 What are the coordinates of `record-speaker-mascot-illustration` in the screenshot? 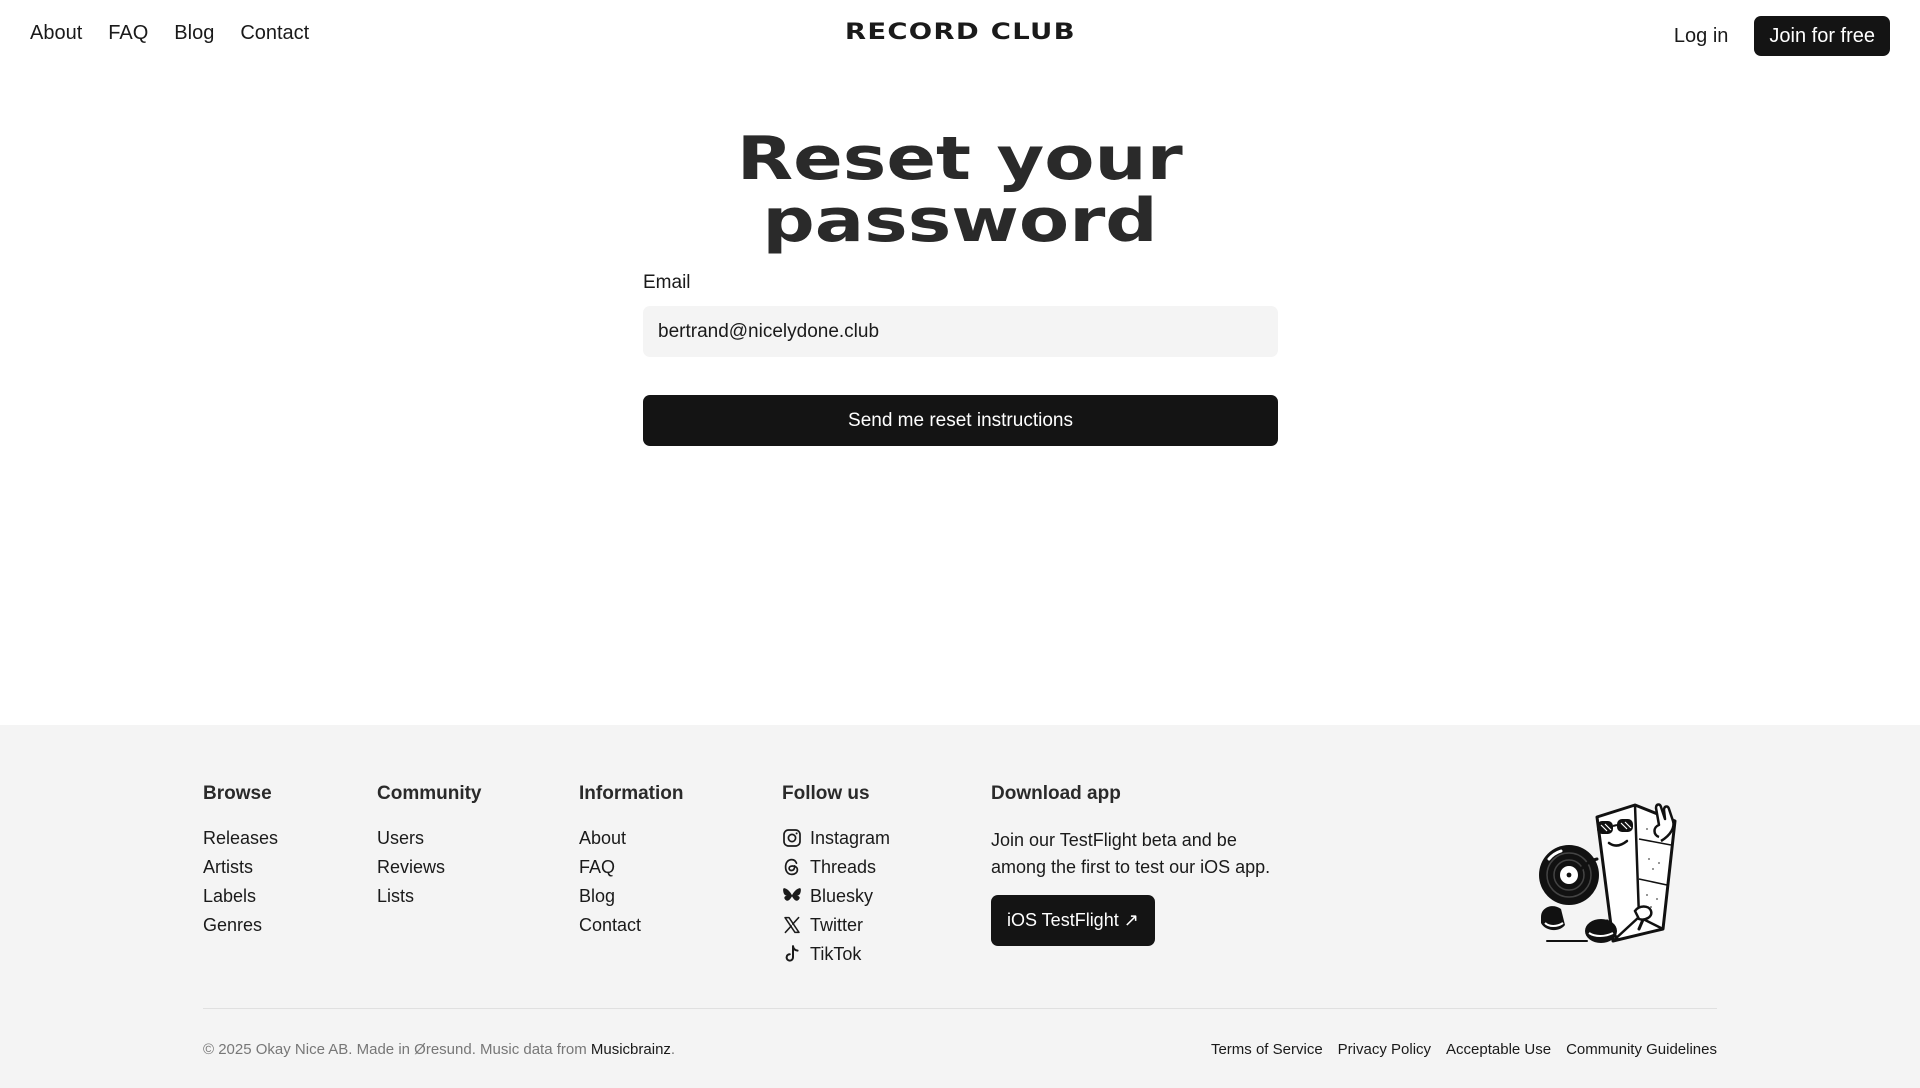 It's located at (1608, 873).